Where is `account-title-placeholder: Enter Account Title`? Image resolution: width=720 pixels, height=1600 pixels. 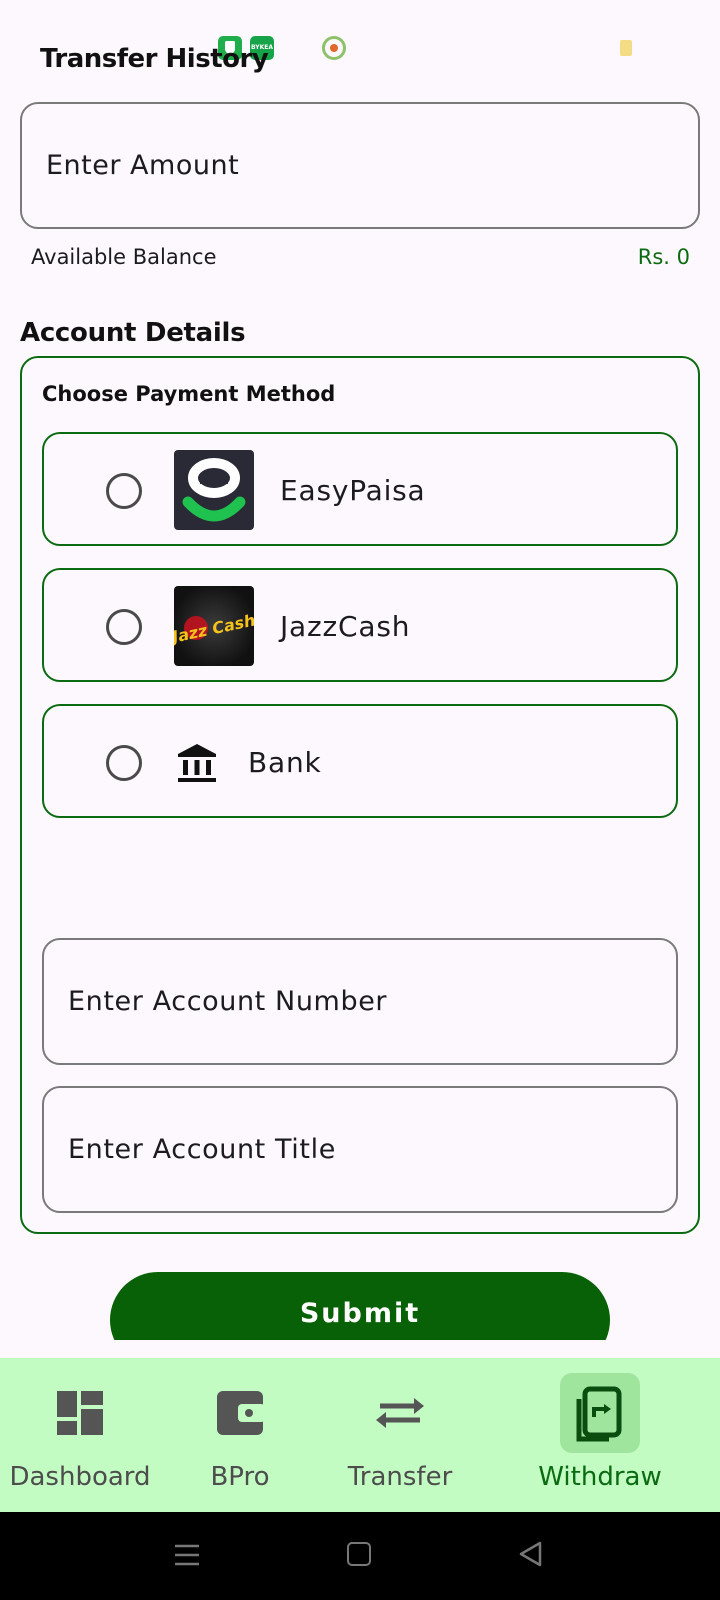
account-title-placeholder: Enter Account Title is located at coordinates (202, 1149).